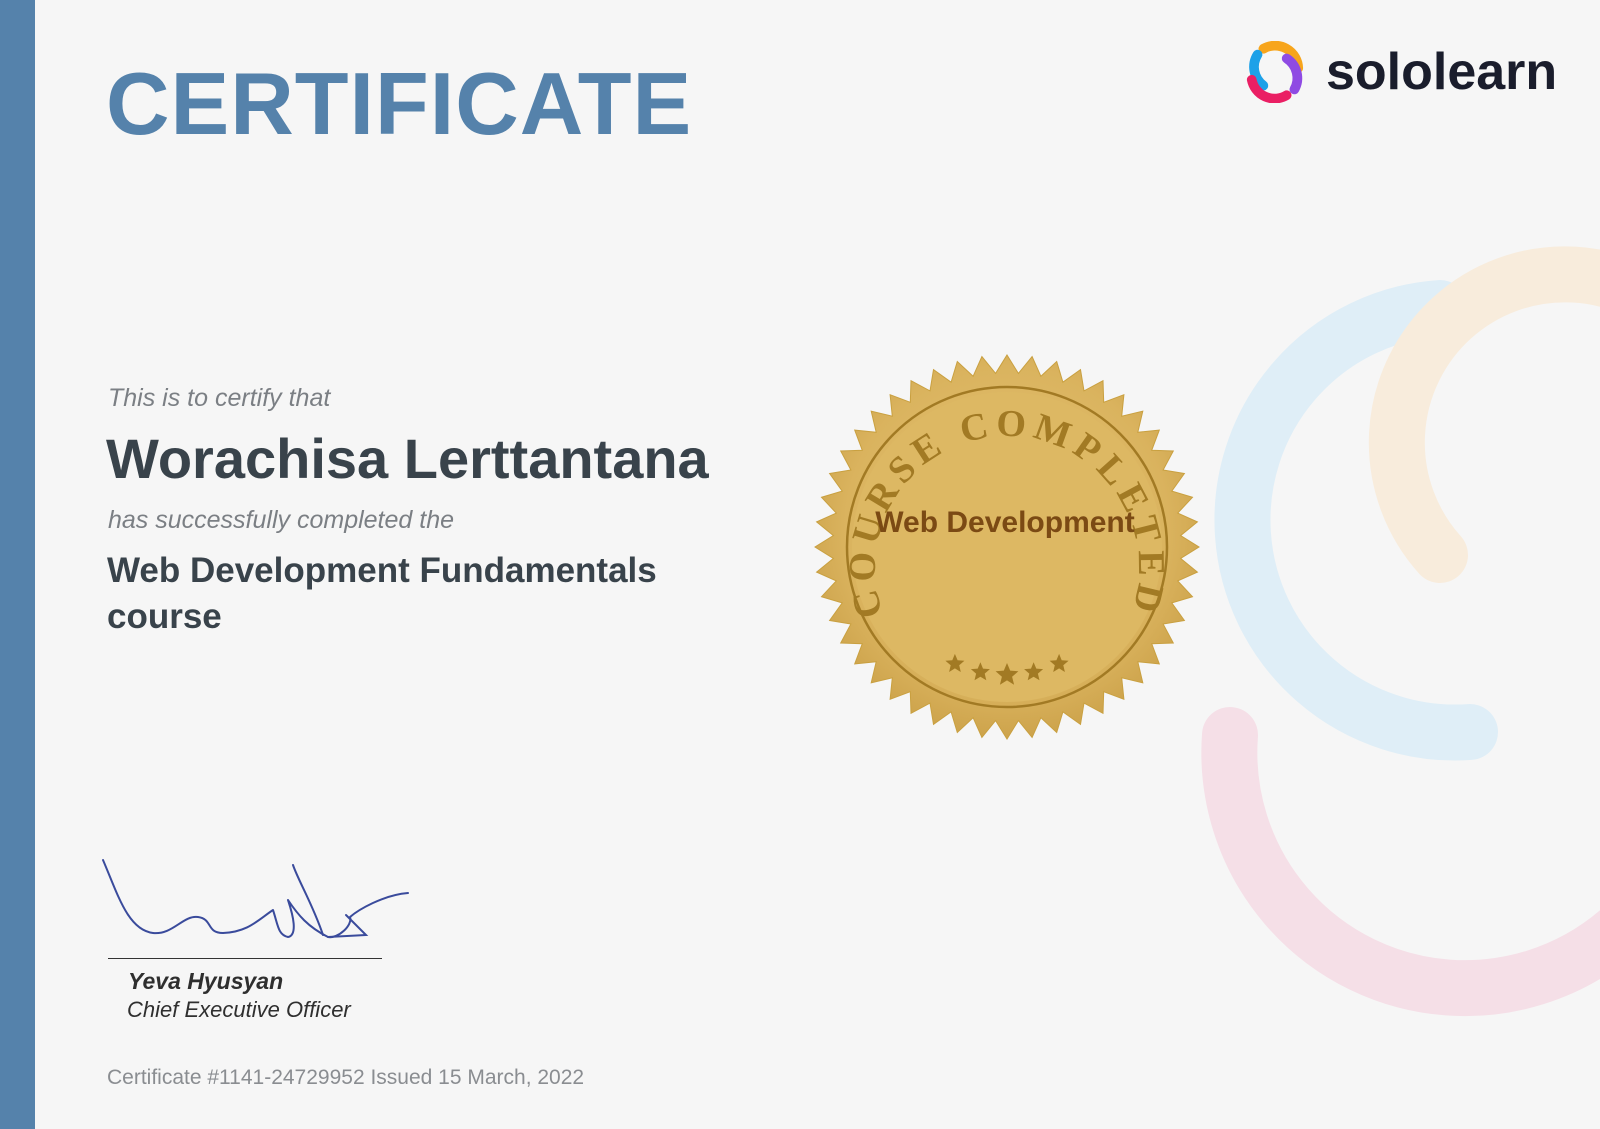 The height and width of the screenshot is (1129, 1600). What do you see at coordinates (219, 398) in the screenshot?
I see `certify-text: This is to certify that` at bounding box center [219, 398].